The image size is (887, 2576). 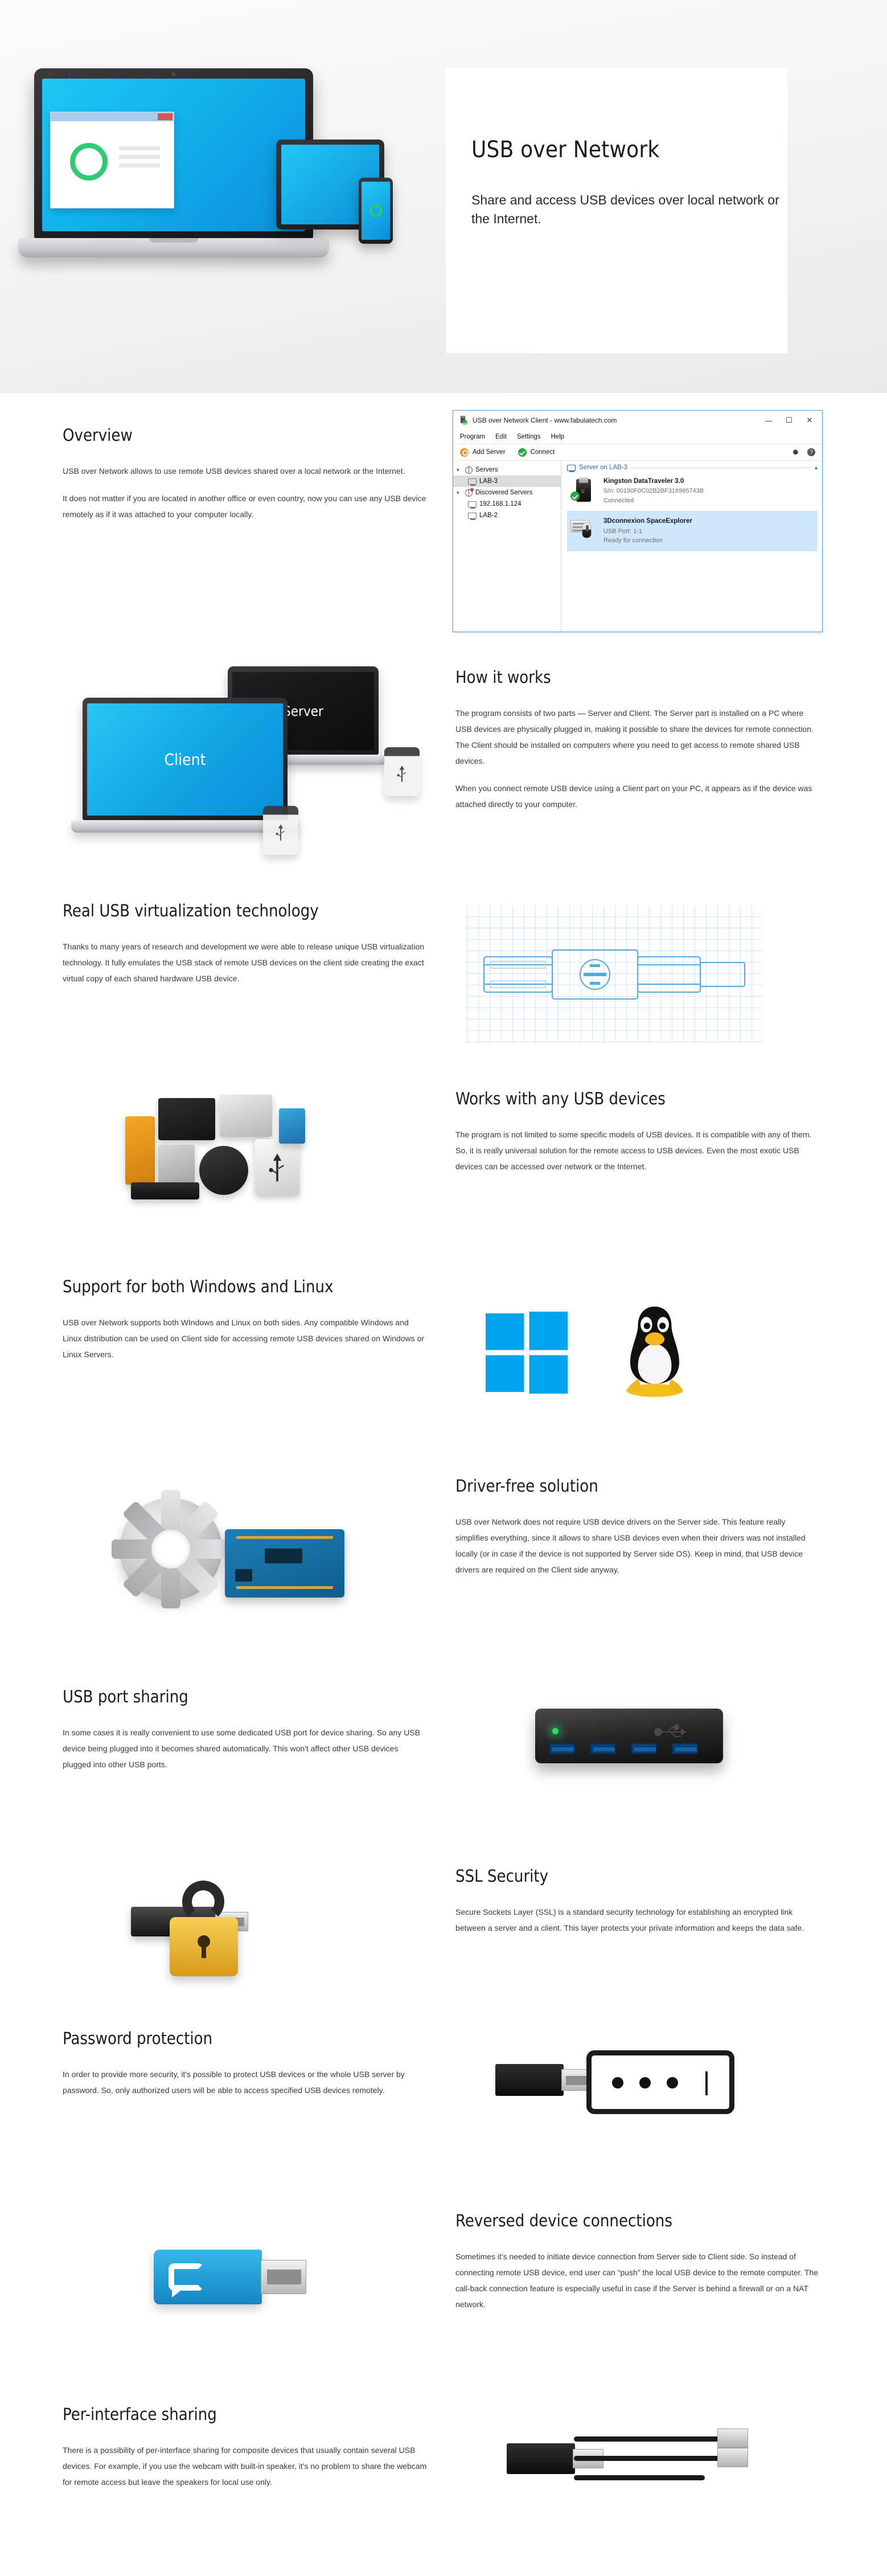 I want to click on usb-stick-icon, so click(x=292, y=1126).